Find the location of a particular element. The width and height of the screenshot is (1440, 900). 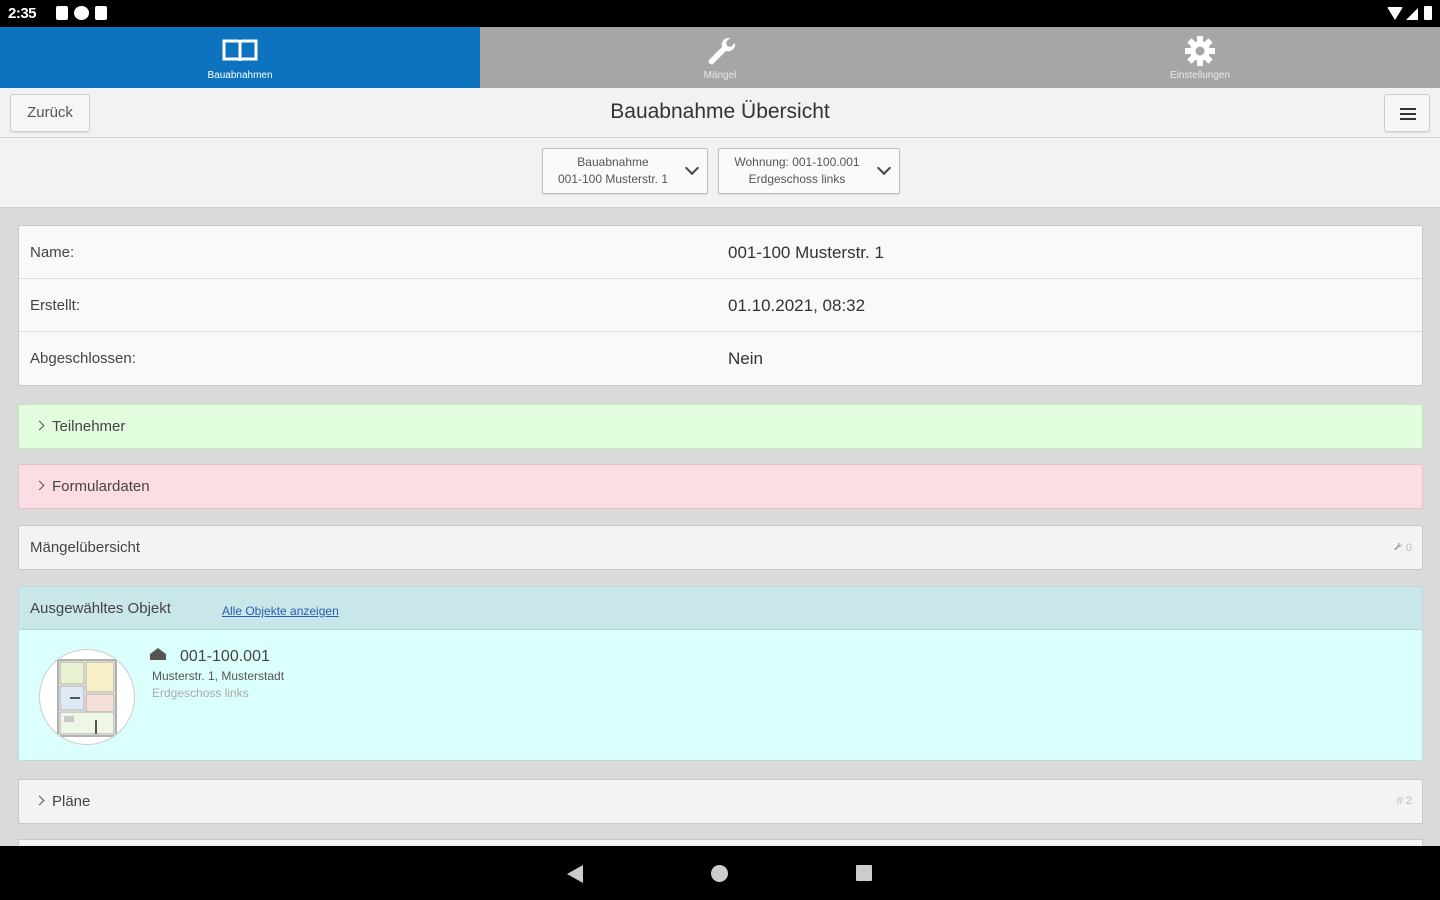

floorplan-thumbnail is located at coordinates (87, 697).